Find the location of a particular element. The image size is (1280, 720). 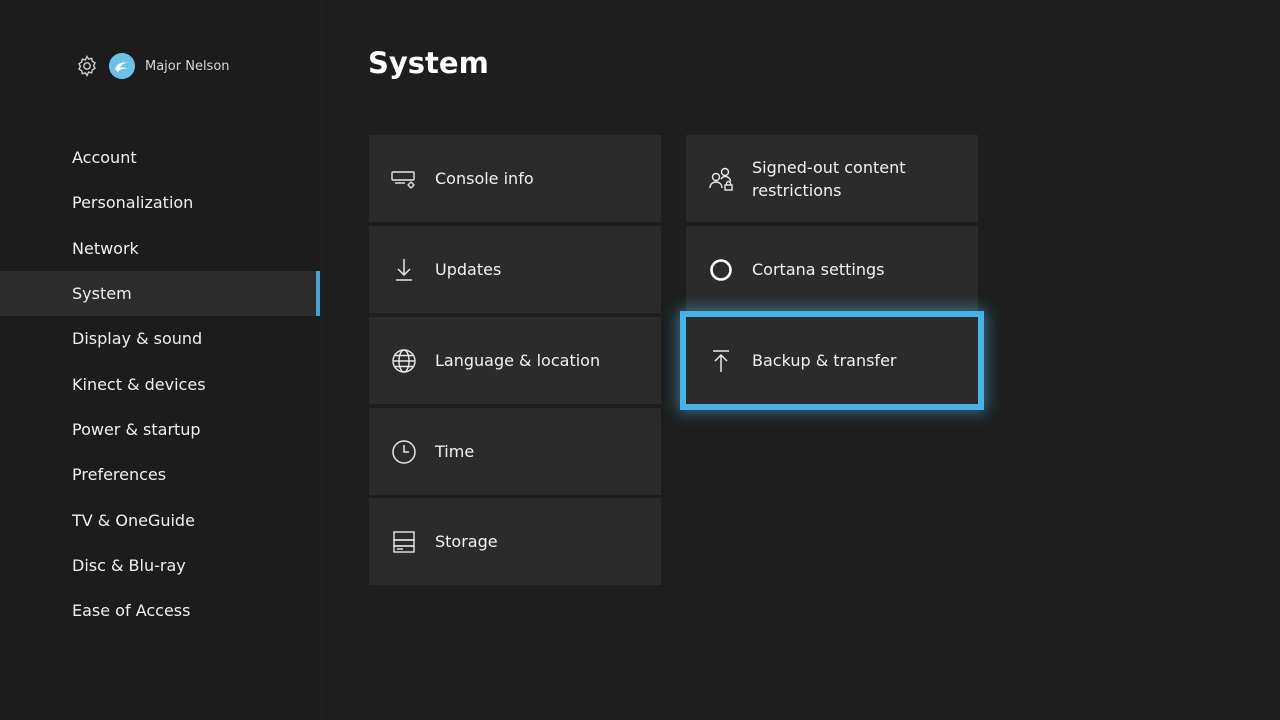

upload-arrow-icon is located at coordinates (721, 361).